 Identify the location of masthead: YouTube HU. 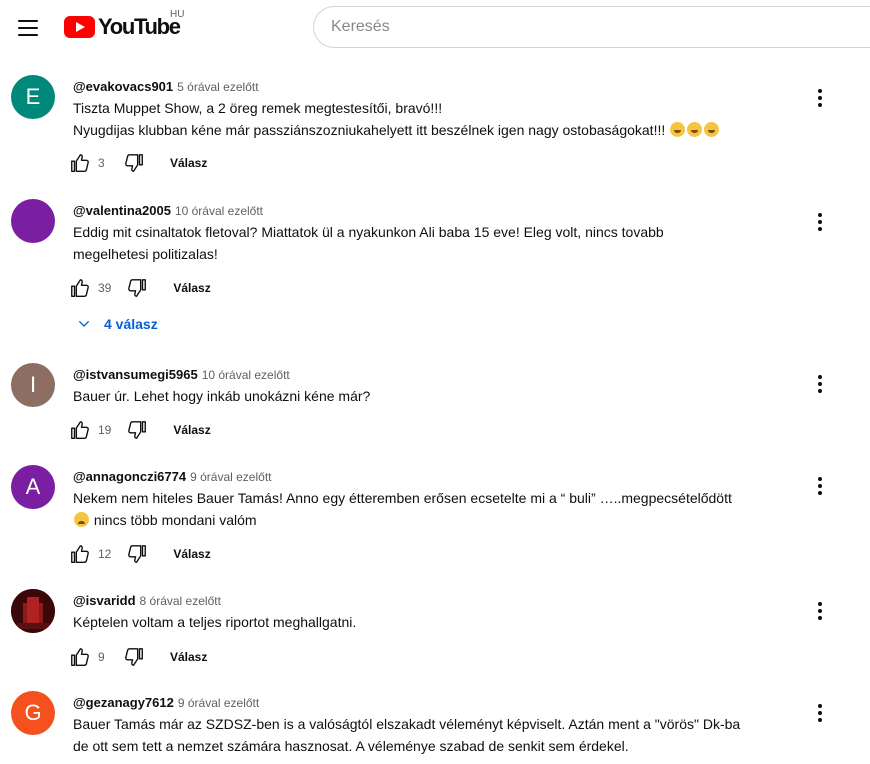
(435, 28).